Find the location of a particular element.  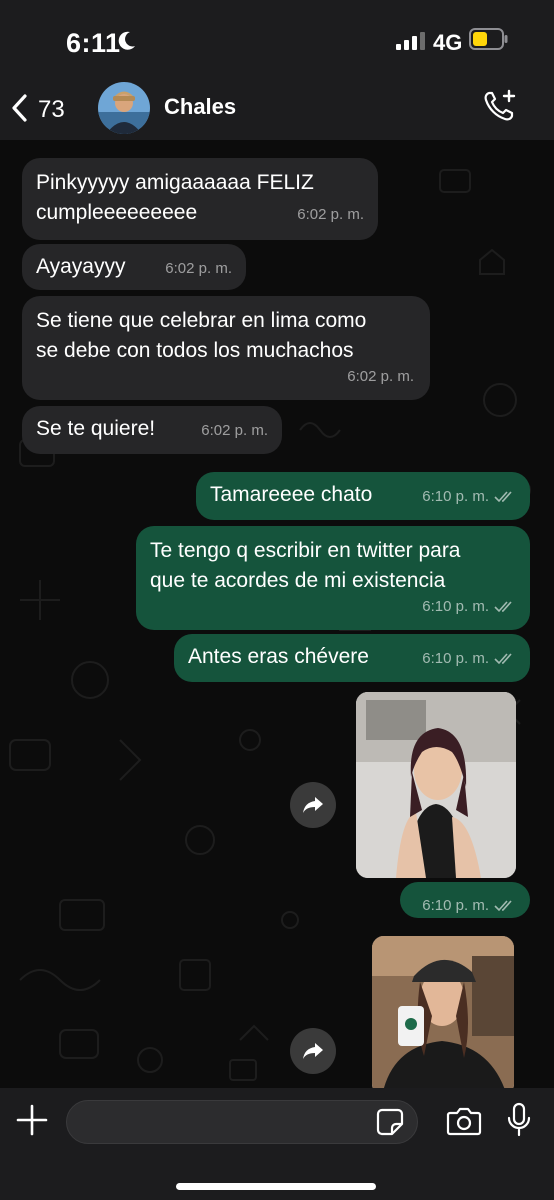

sticker-icon is located at coordinates (390, 1124).